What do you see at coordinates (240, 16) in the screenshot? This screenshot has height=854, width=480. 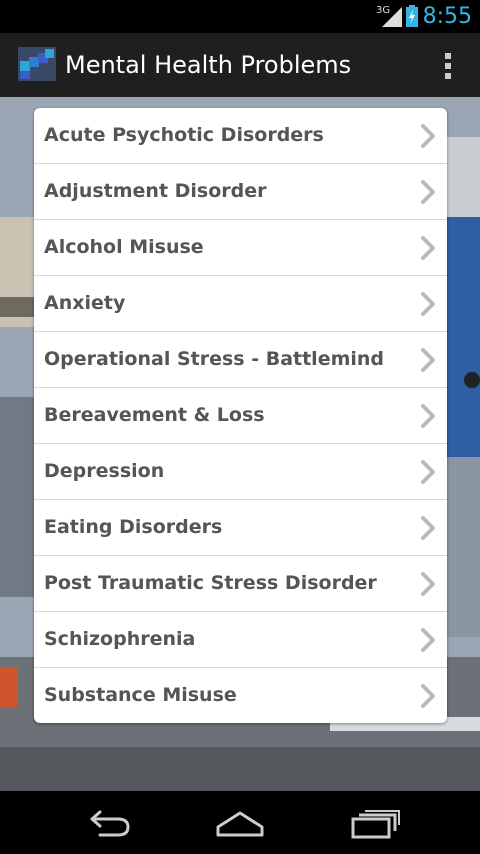 I see `status-bar: 3G 8:55` at bounding box center [240, 16].